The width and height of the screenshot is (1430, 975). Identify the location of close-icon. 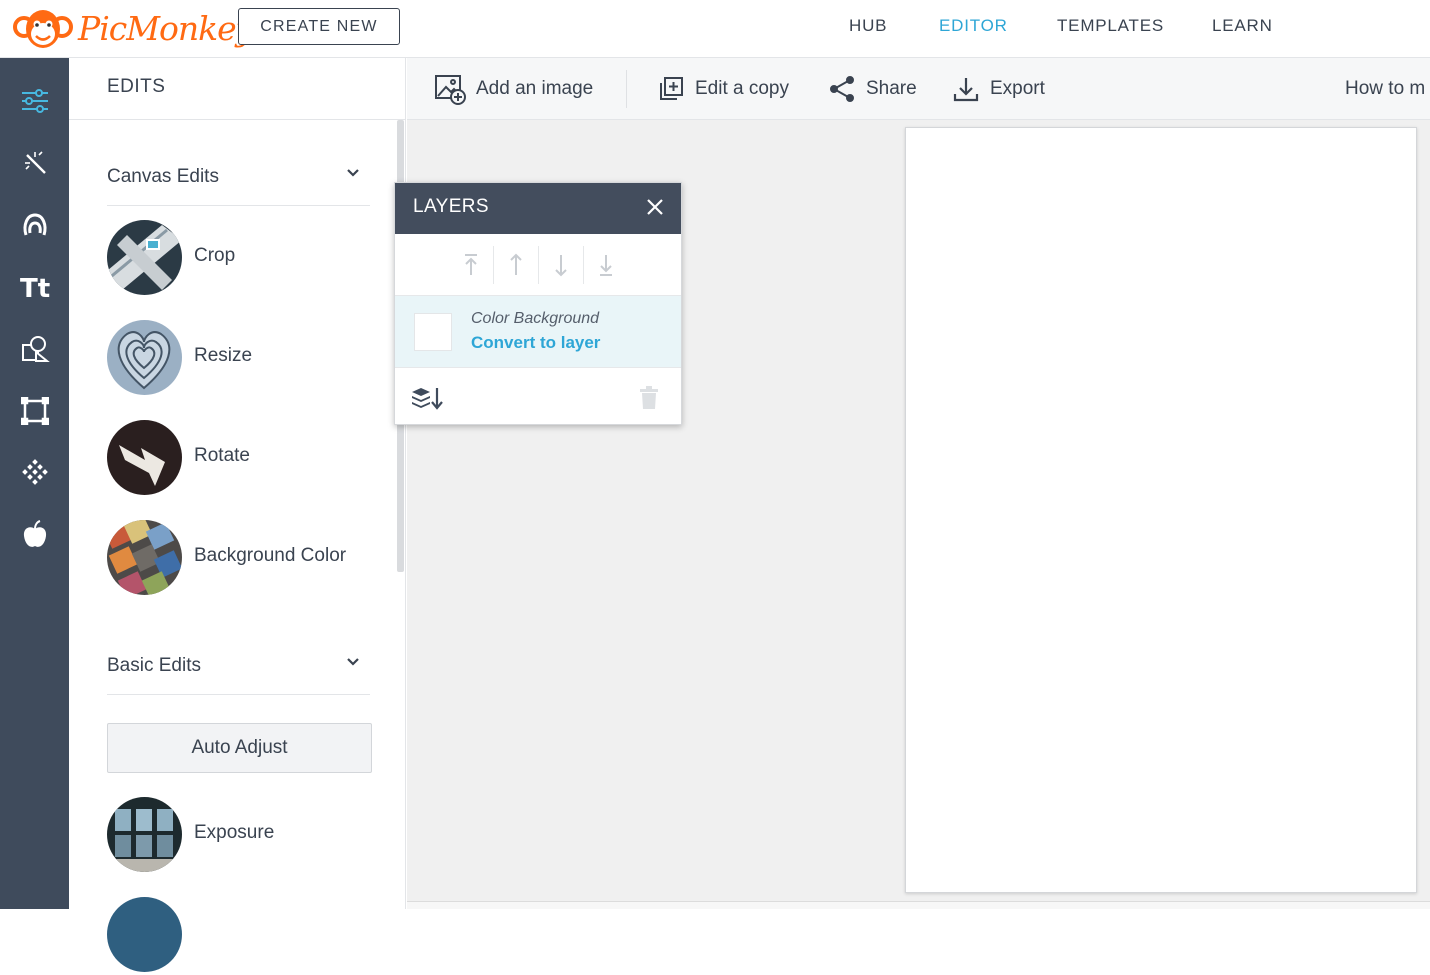
(655, 207).